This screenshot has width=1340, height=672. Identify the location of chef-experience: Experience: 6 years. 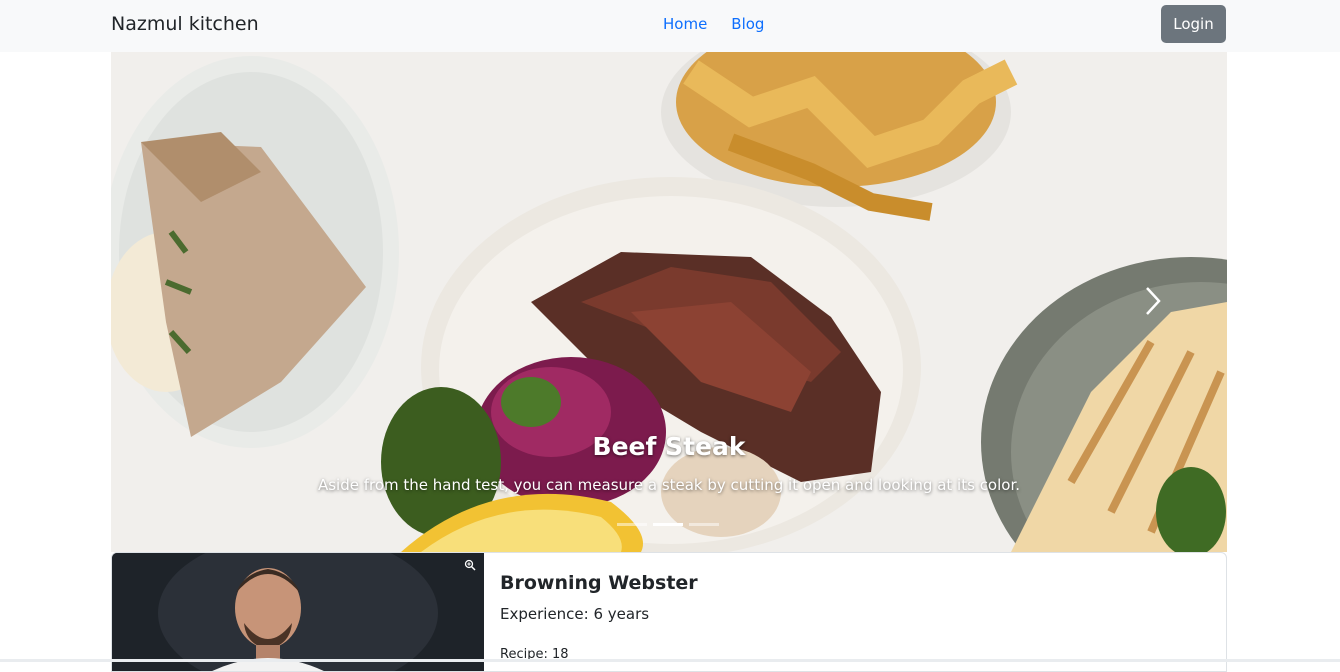
(575, 614).